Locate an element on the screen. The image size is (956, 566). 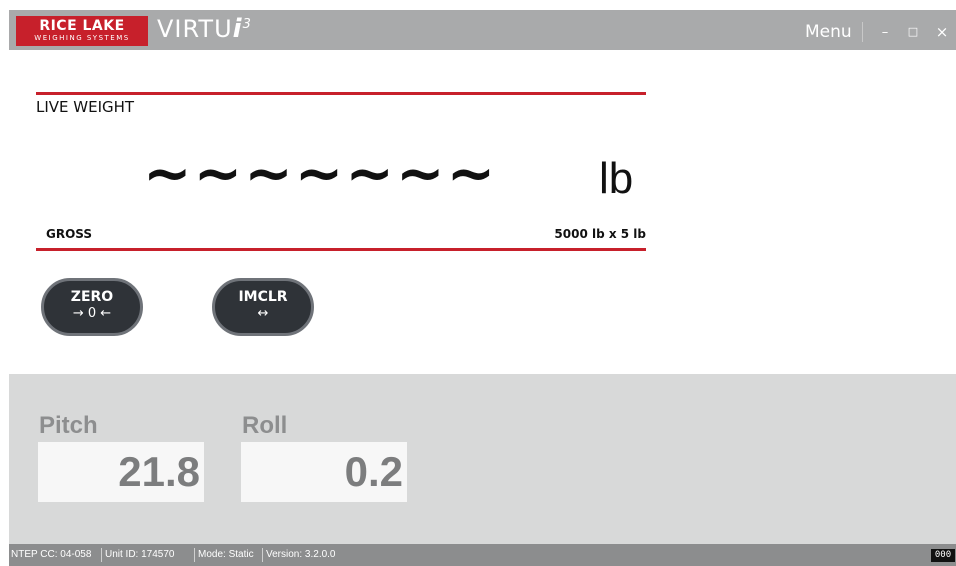
status-ntep: NTEP CC: 04-058 is located at coordinates (51, 554).